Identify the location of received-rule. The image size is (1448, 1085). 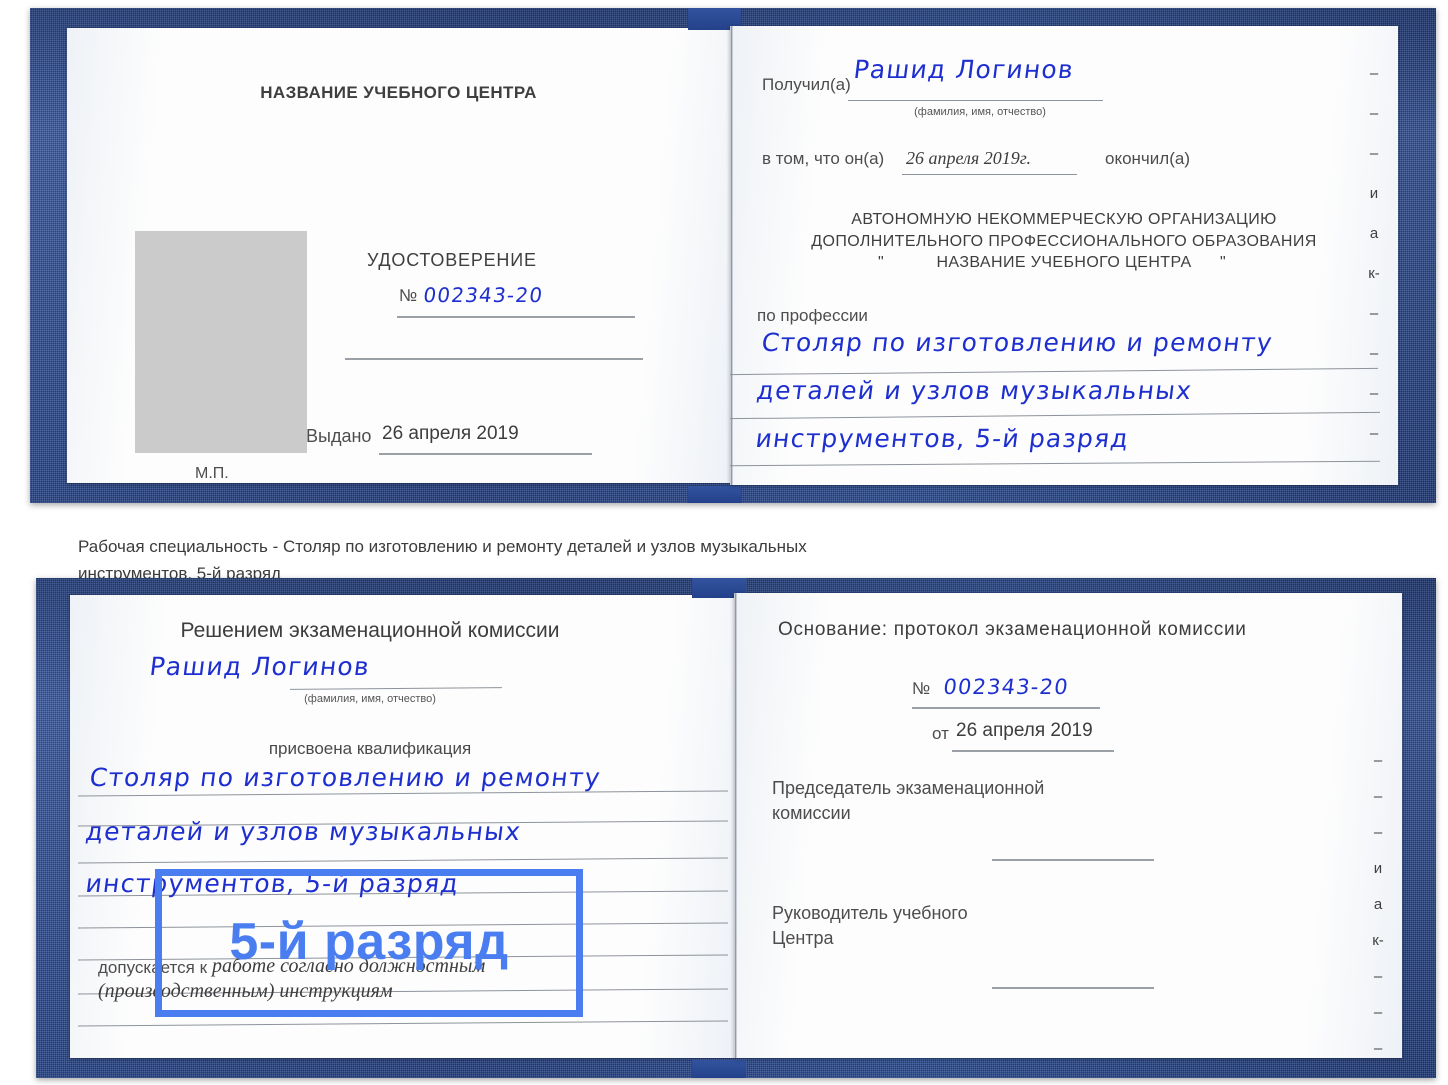
(975, 100).